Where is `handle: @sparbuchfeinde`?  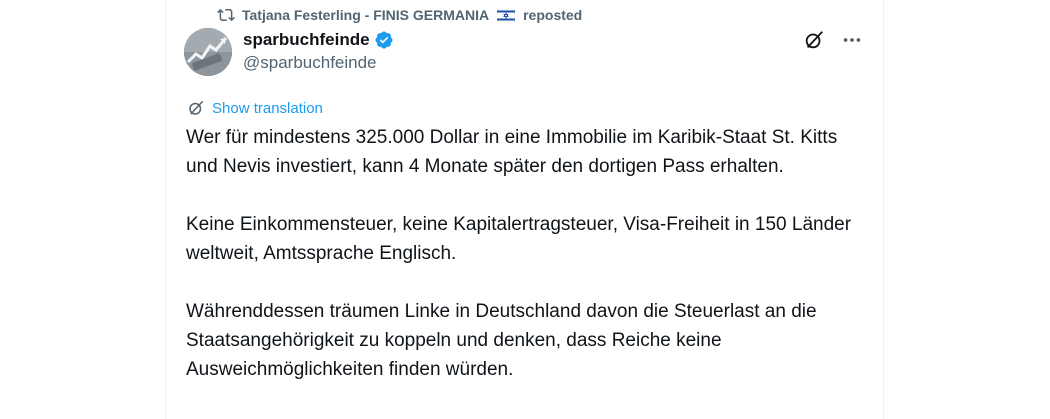
handle: @sparbuchfeinde is located at coordinates (318, 63).